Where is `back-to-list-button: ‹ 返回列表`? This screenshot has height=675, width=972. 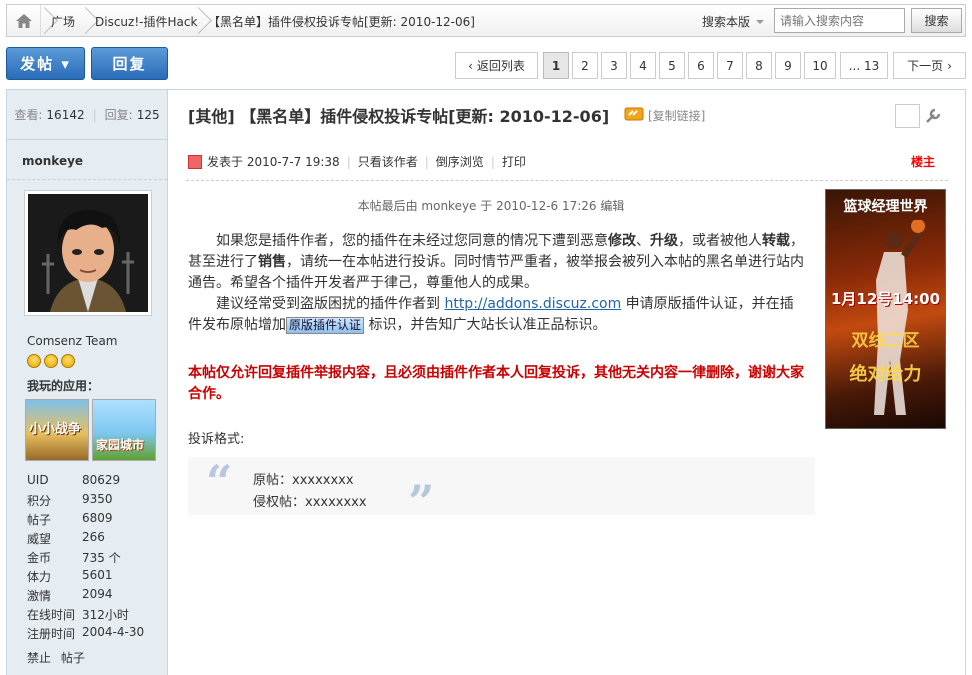 back-to-list-button: ‹ 返回列表 is located at coordinates (496, 65).